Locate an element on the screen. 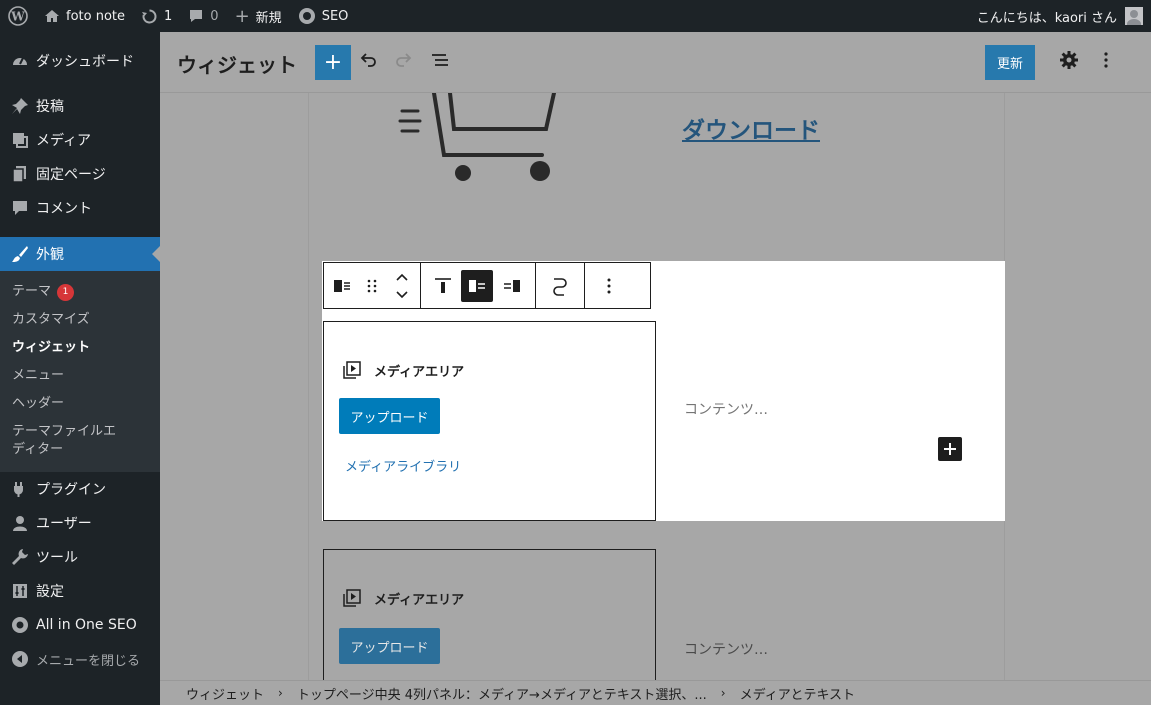  sidebar-item-aioseo: All in One SEO is located at coordinates (80, 625).